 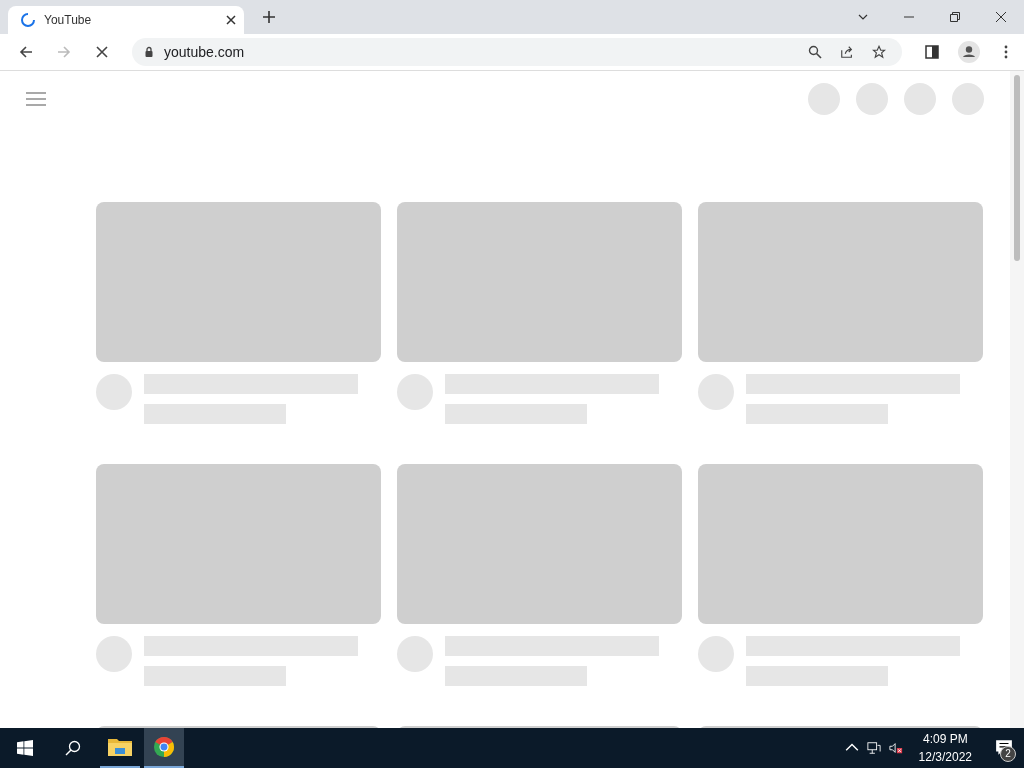 I want to click on close-icon, so click(x=1001, y=17).